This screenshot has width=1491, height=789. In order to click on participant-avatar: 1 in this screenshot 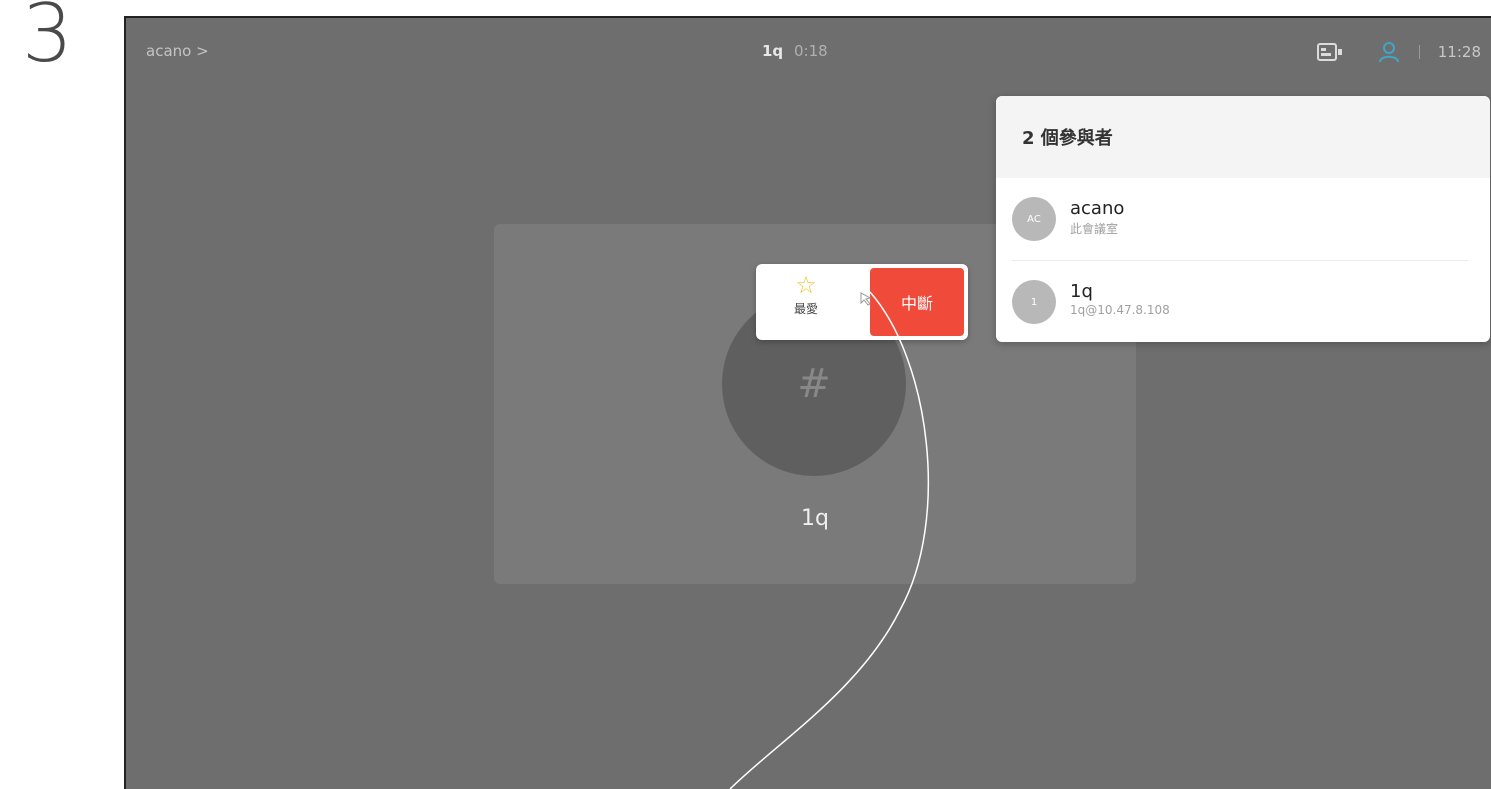, I will do `click(1034, 302)`.